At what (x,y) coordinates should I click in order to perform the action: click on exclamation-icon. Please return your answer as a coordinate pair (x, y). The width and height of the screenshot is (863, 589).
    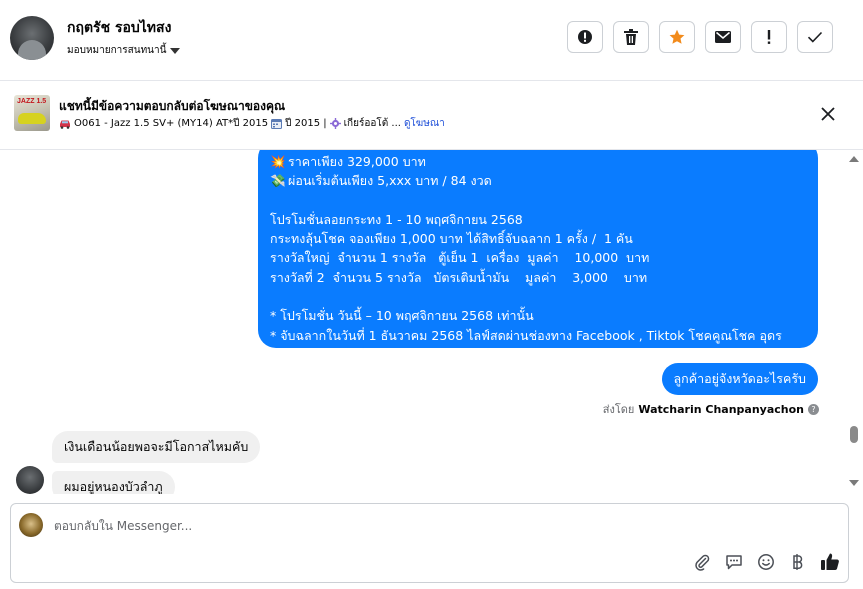
    Looking at the image, I should click on (769, 37).